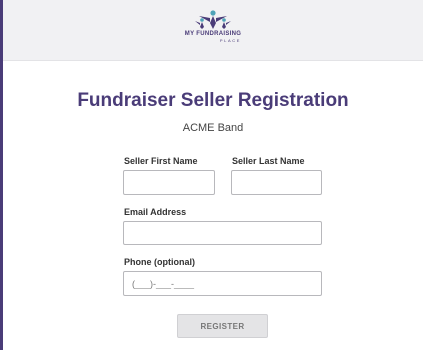 The image size is (423, 350). Describe the element at coordinates (276, 182) in the screenshot. I see `last-name-input` at that location.